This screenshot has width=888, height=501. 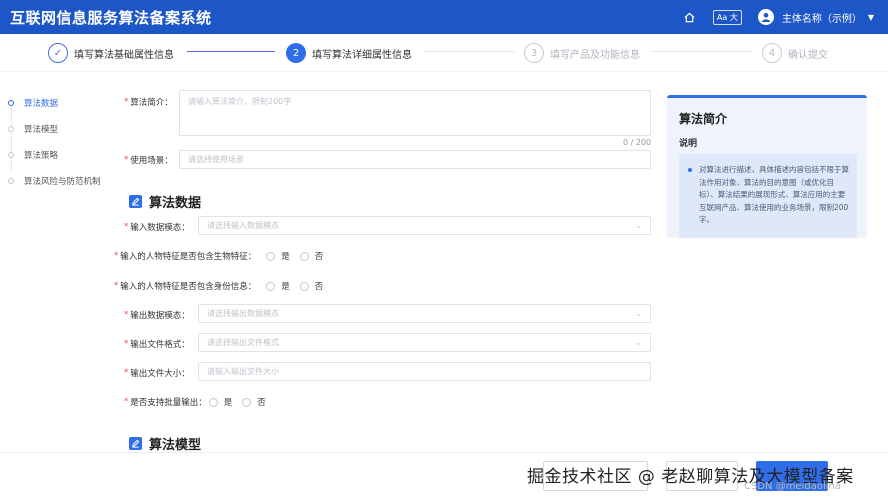 I want to click on identity-row: * 输入的人物特征是否包含身份信息： 是 否, so click(x=219, y=286).